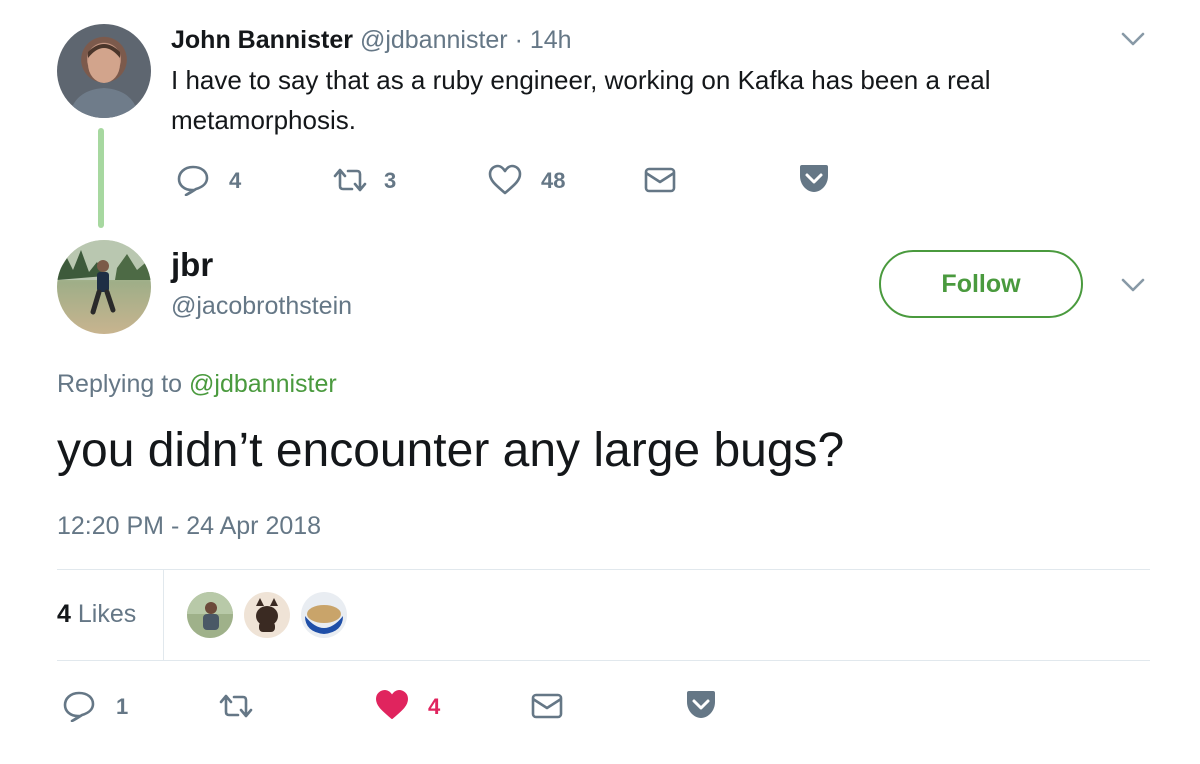  I want to click on thread-line, so click(101, 178).